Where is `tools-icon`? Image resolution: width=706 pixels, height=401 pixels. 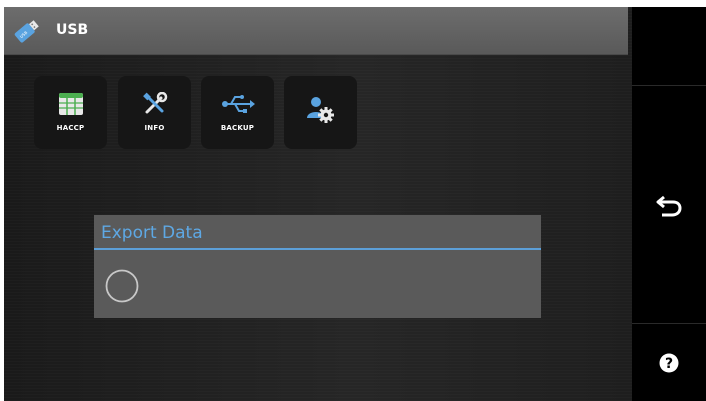 tools-icon is located at coordinates (154, 105).